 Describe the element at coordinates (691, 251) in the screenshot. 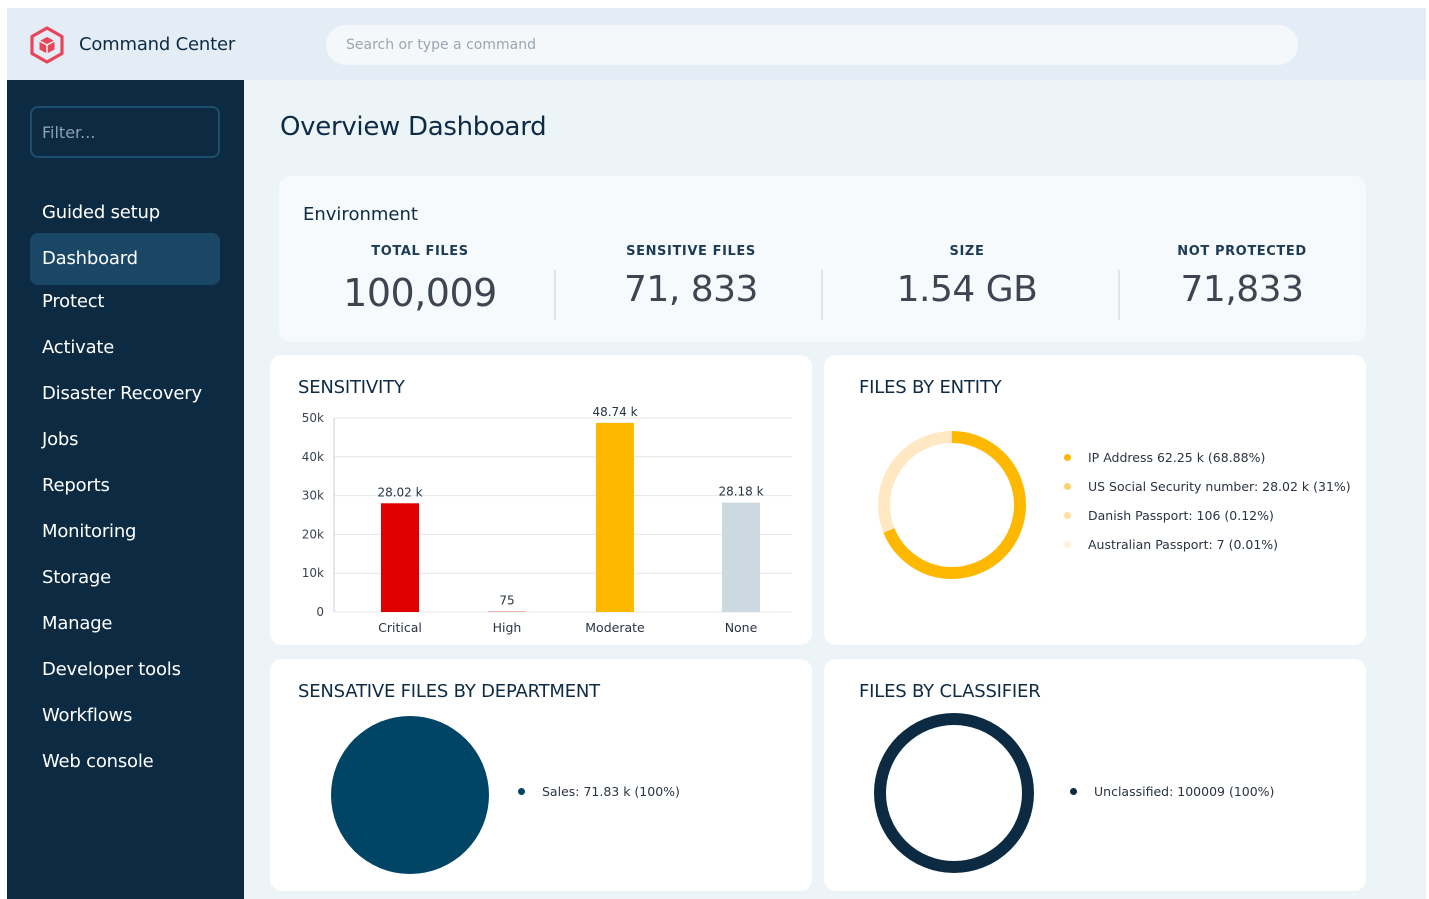

I see `stat-label: SENSITIVE FILES` at that location.